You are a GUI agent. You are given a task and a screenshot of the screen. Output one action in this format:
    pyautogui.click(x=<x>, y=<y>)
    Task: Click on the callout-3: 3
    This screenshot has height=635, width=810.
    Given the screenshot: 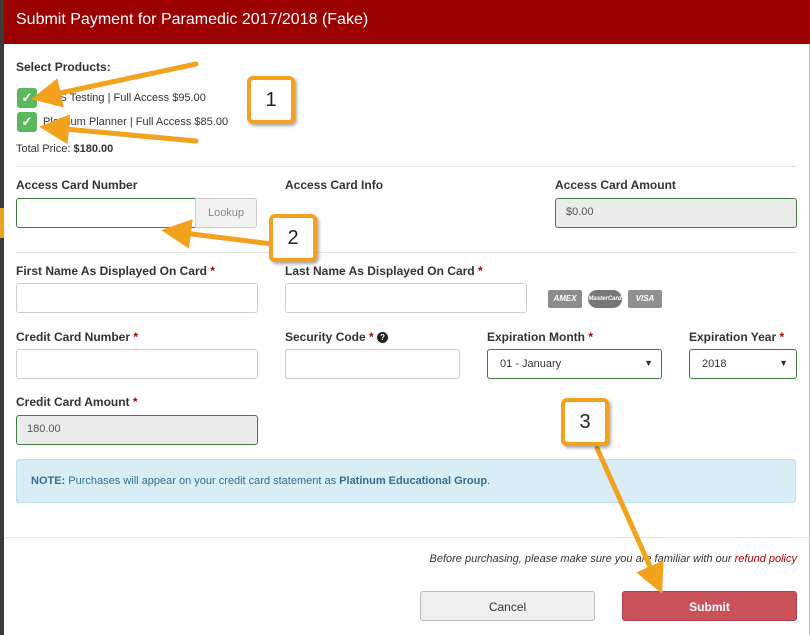 What is the action you would take?
    pyautogui.click(x=585, y=422)
    